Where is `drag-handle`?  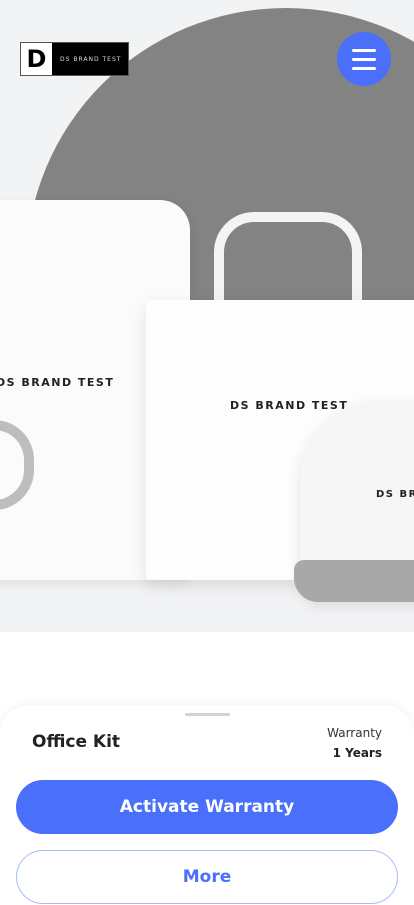 drag-handle is located at coordinates (207, 714).